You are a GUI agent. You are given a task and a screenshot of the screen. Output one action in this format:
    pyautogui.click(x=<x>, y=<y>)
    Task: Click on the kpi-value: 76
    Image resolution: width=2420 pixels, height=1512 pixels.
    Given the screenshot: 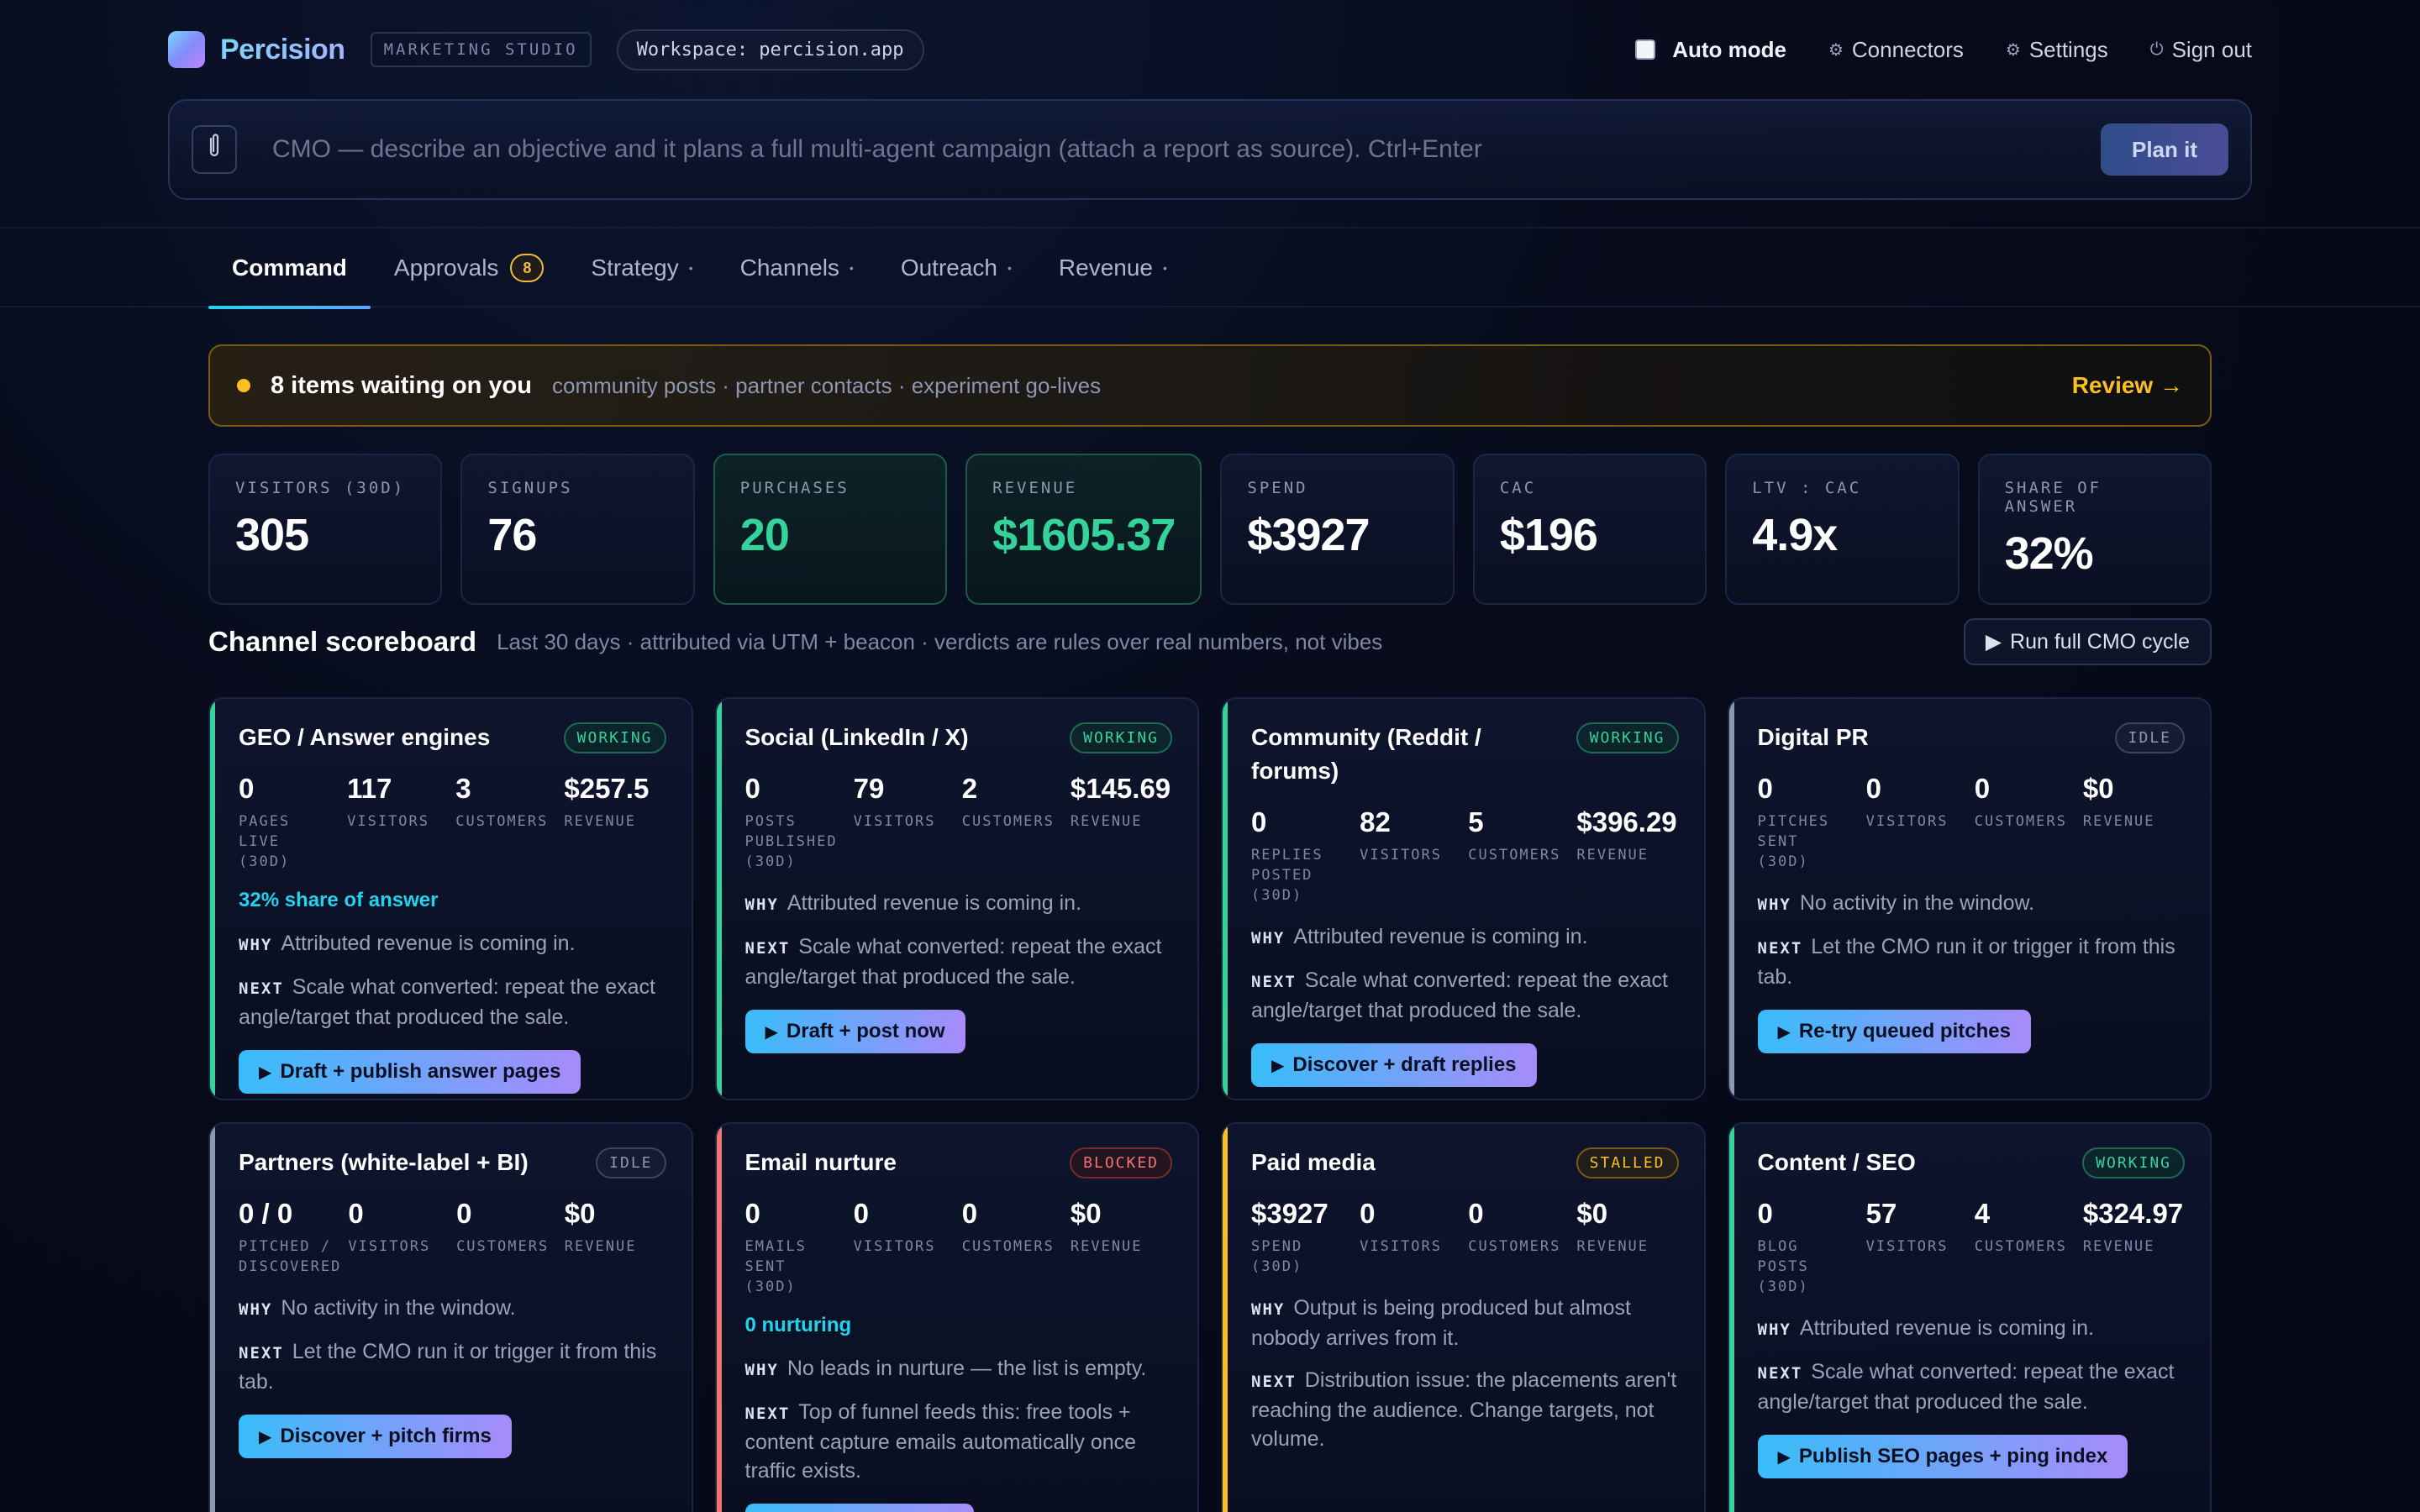 What is the action you would take?
    pyautogui.click(x=512, y=535)
    